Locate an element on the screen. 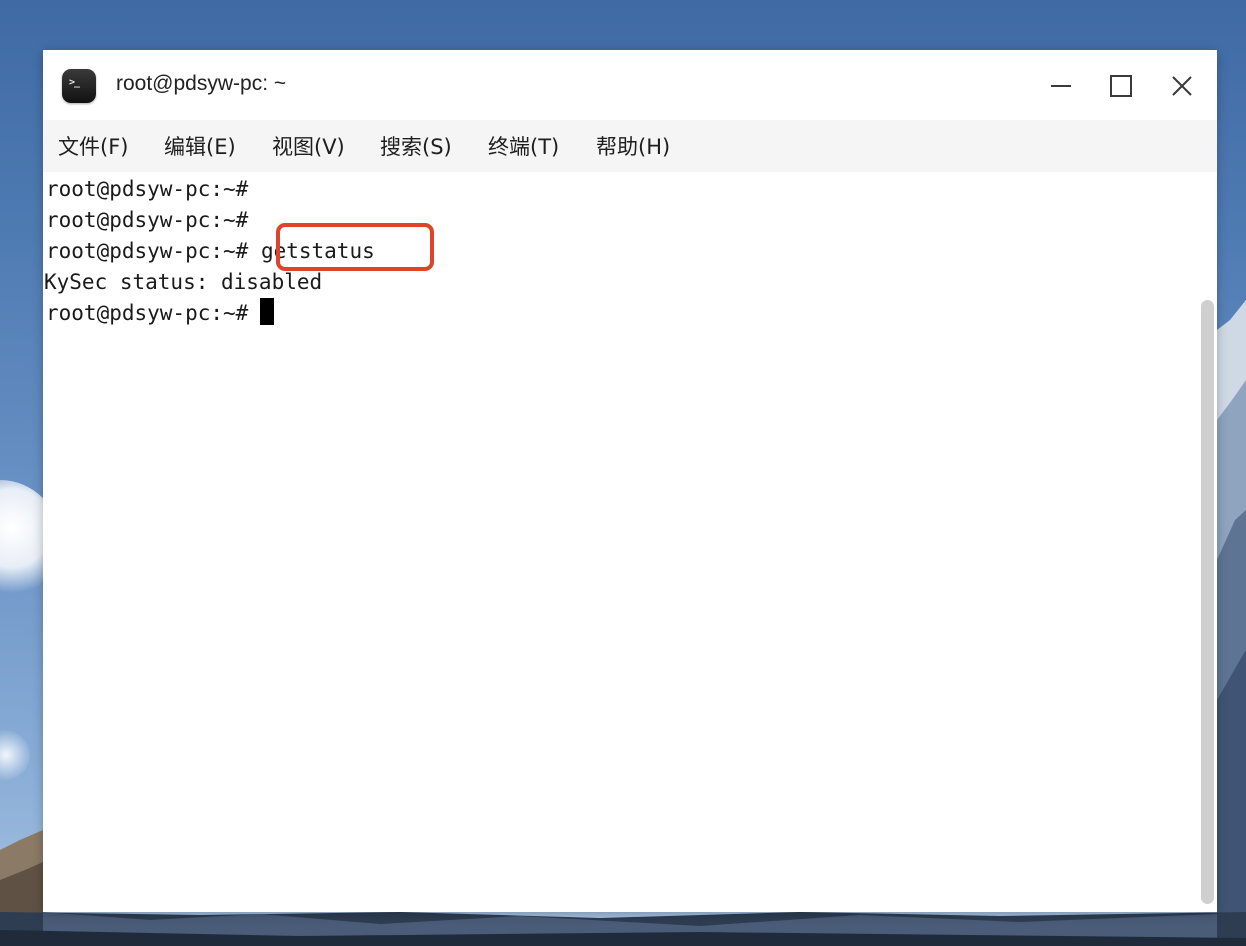 The height and width of the screenshot is (946, 1246). close-icon is located at coordinates (1182, 86).